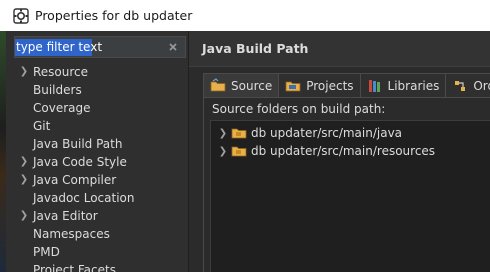 The image size is (490, 272). Describe the element at coordinates (42, 126) in the screenshot. I see `tree-item-label: Git` at that location.